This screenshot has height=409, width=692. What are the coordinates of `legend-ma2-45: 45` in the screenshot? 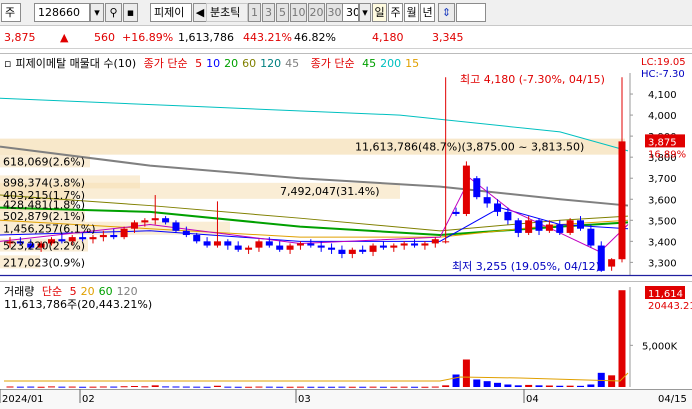 It's located at (369, 63).